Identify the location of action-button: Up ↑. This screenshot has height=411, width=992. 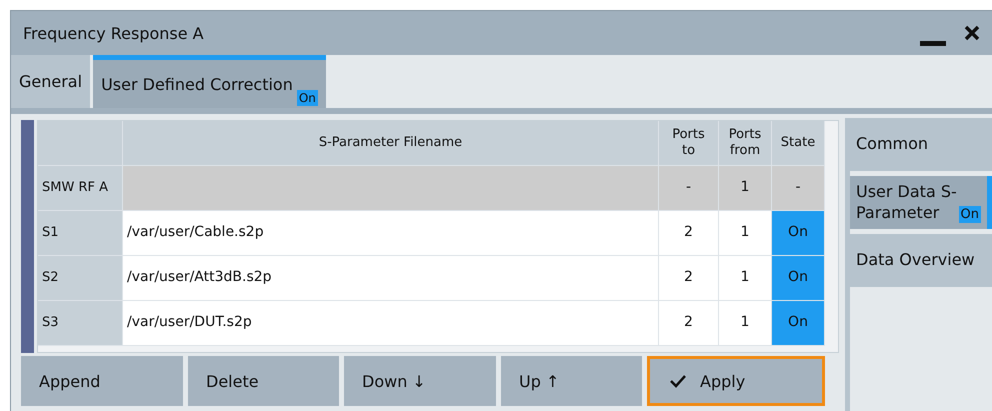
(571, 381).